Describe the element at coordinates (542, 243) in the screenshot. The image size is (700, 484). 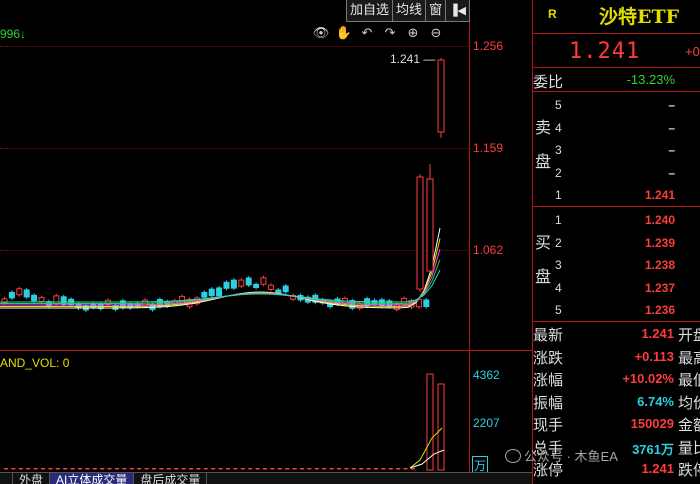
I see `buy-side-label: 买` at that location.